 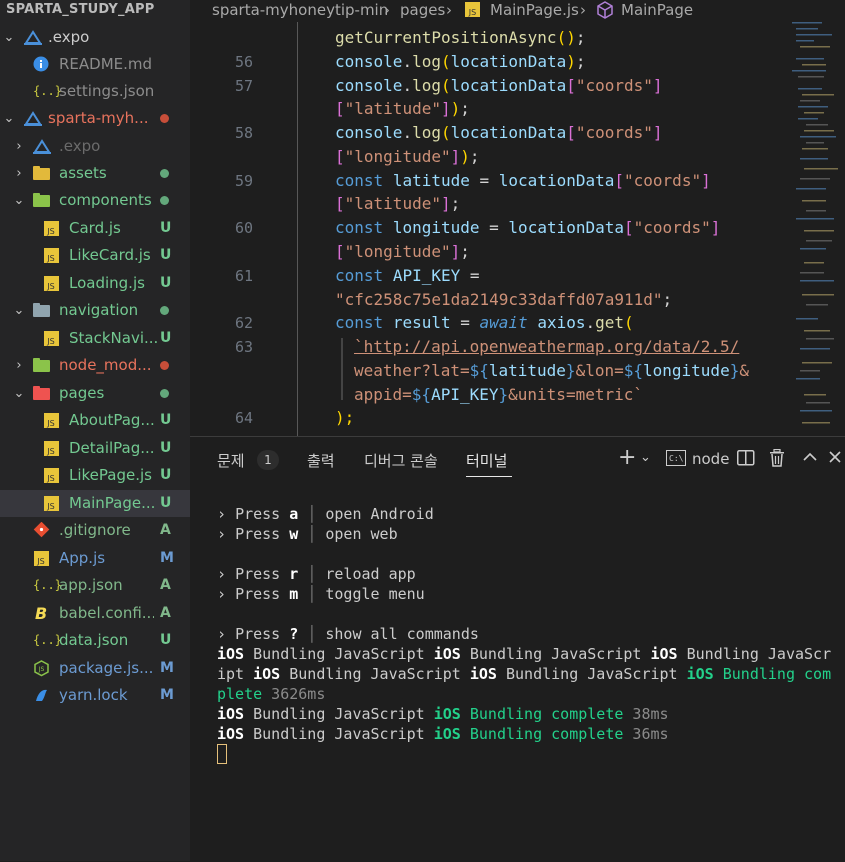 I want to click on tree-item-components: ⌄ components, so click(x=95, y=200).